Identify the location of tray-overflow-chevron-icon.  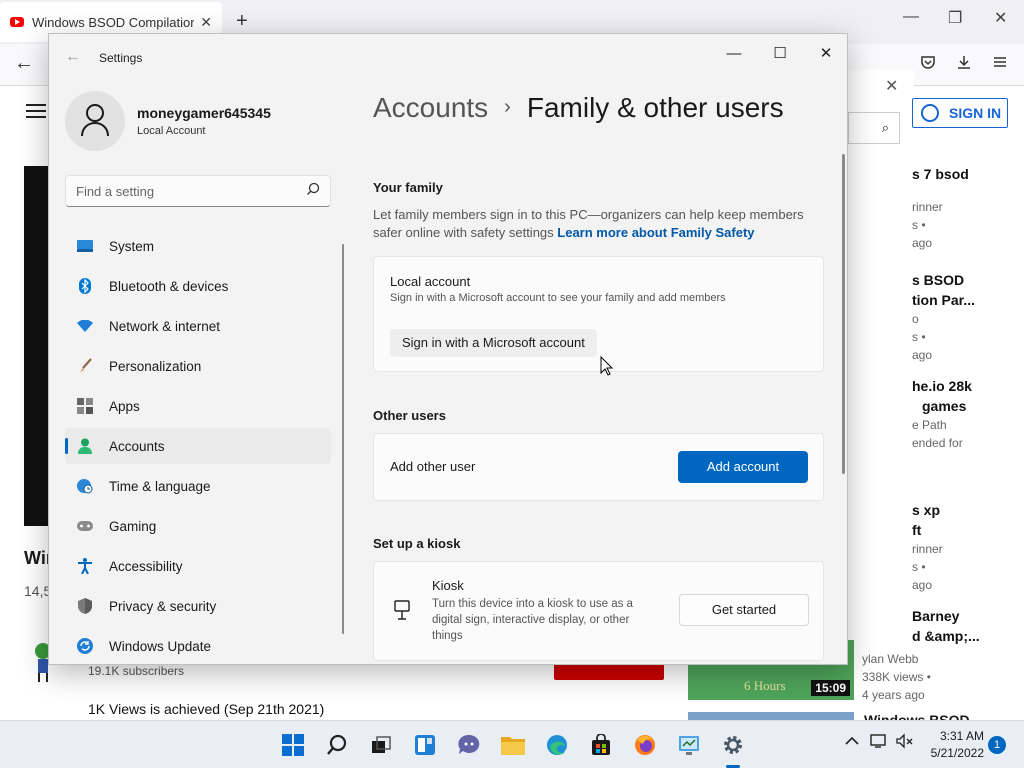
(852, 741).